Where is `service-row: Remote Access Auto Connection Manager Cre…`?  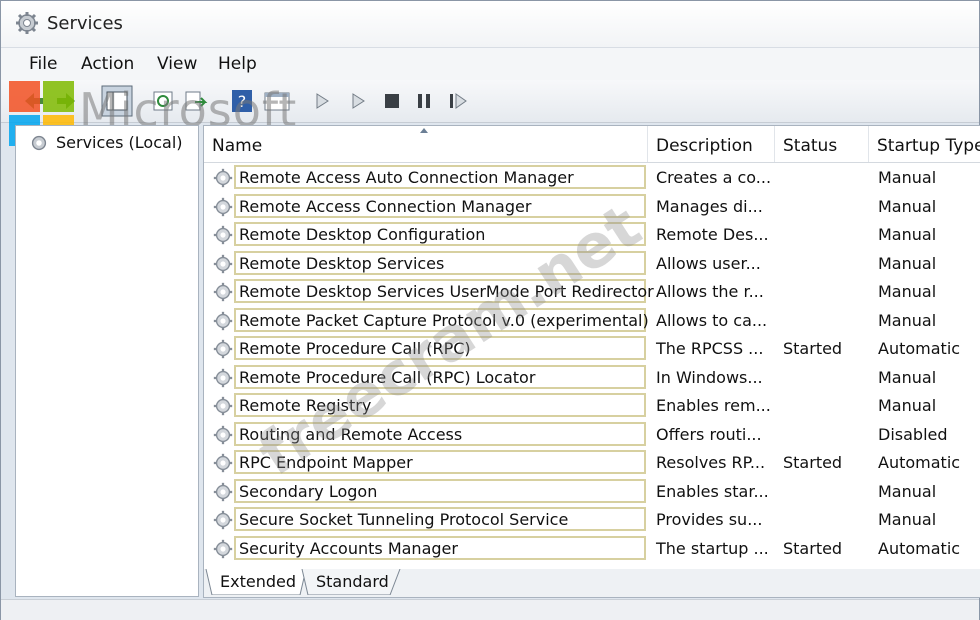
service-row: Remote Access Auto Connection Manager Cre… is located at coordinates (592, 178).